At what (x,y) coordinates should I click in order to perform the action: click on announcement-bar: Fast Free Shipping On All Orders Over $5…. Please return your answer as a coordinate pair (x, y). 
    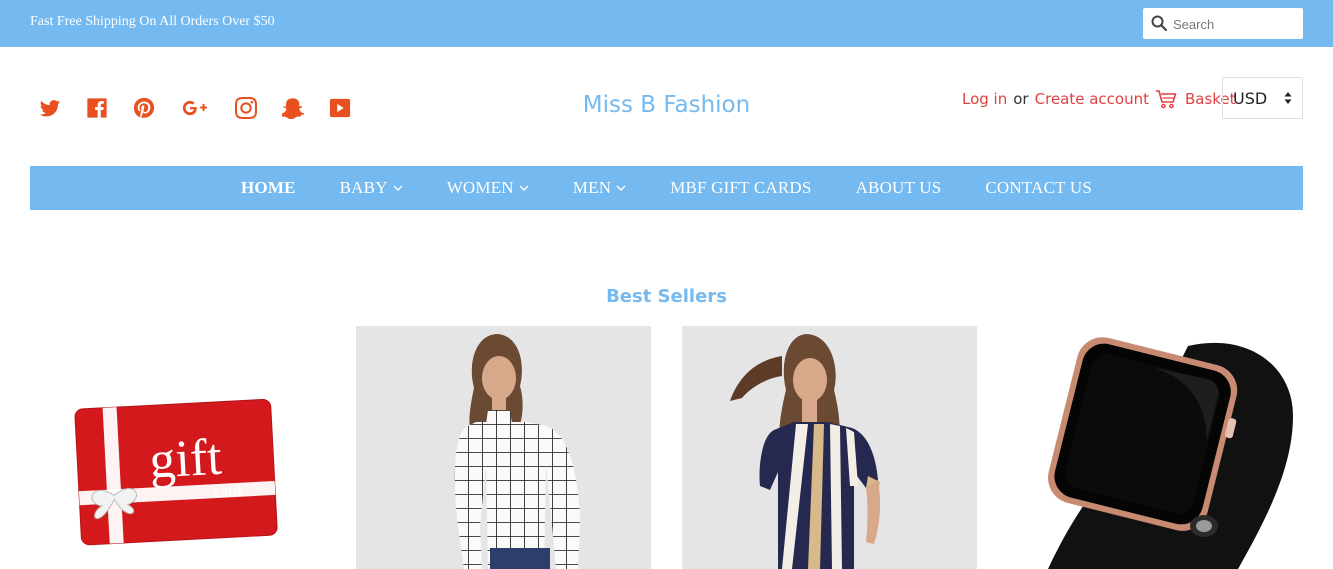
    Looking at the image, I should click on (666, 23).